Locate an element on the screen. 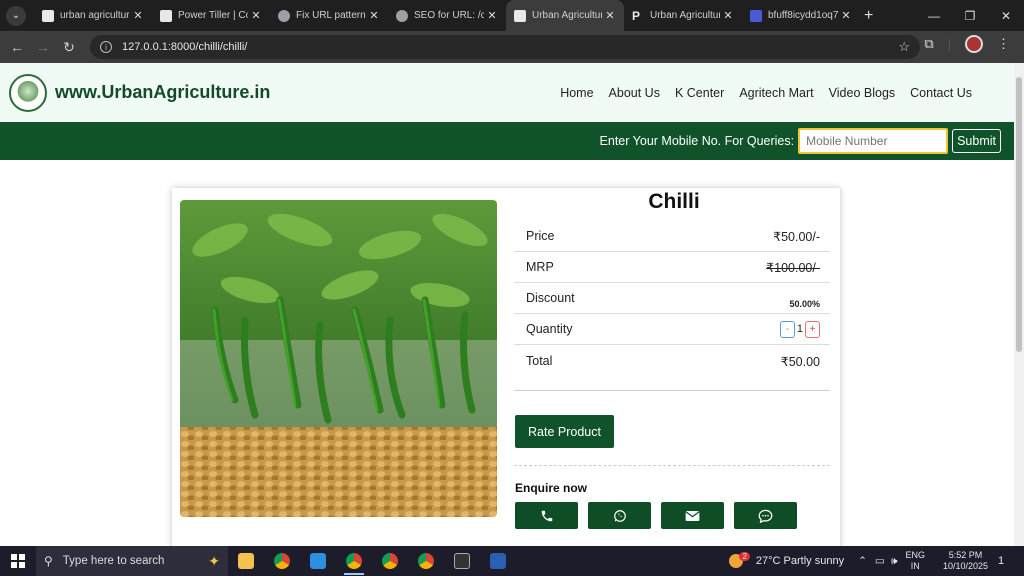 The image size is (1024, 576). site-logo is located at coordinates (28, 92).